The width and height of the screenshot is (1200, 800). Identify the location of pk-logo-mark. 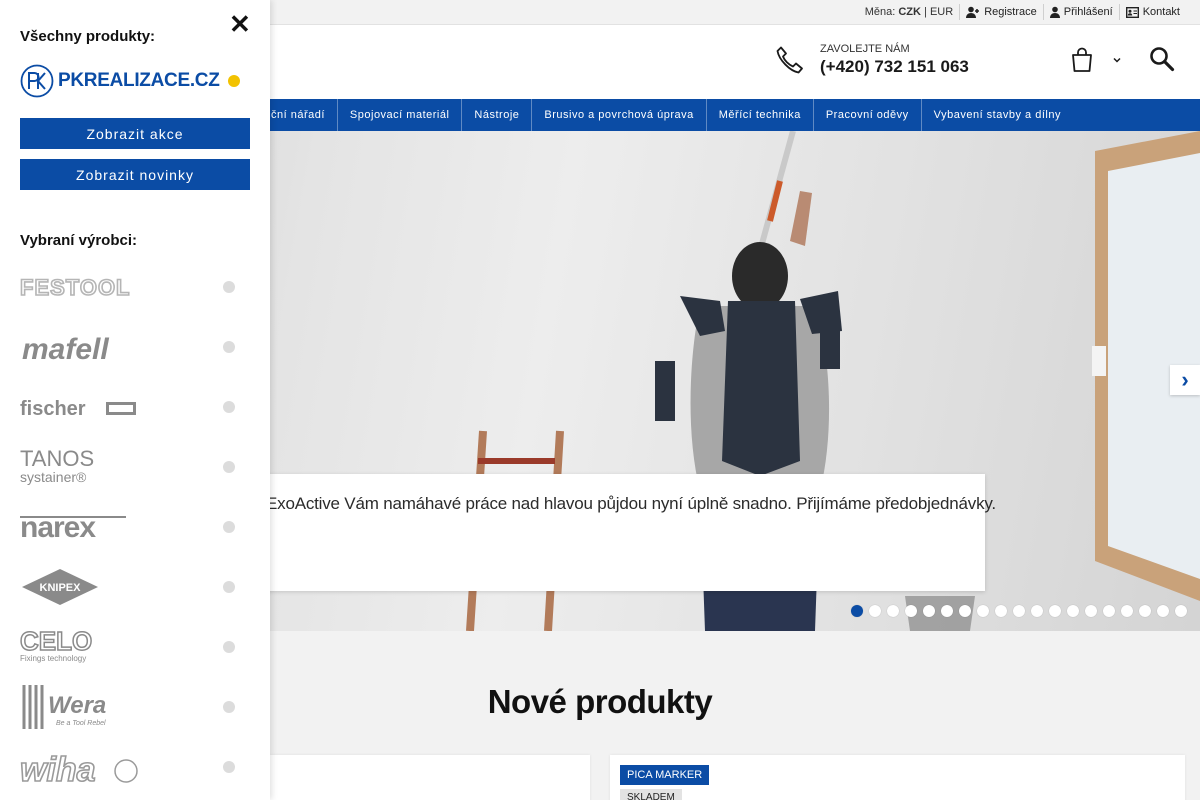
(37, 81).